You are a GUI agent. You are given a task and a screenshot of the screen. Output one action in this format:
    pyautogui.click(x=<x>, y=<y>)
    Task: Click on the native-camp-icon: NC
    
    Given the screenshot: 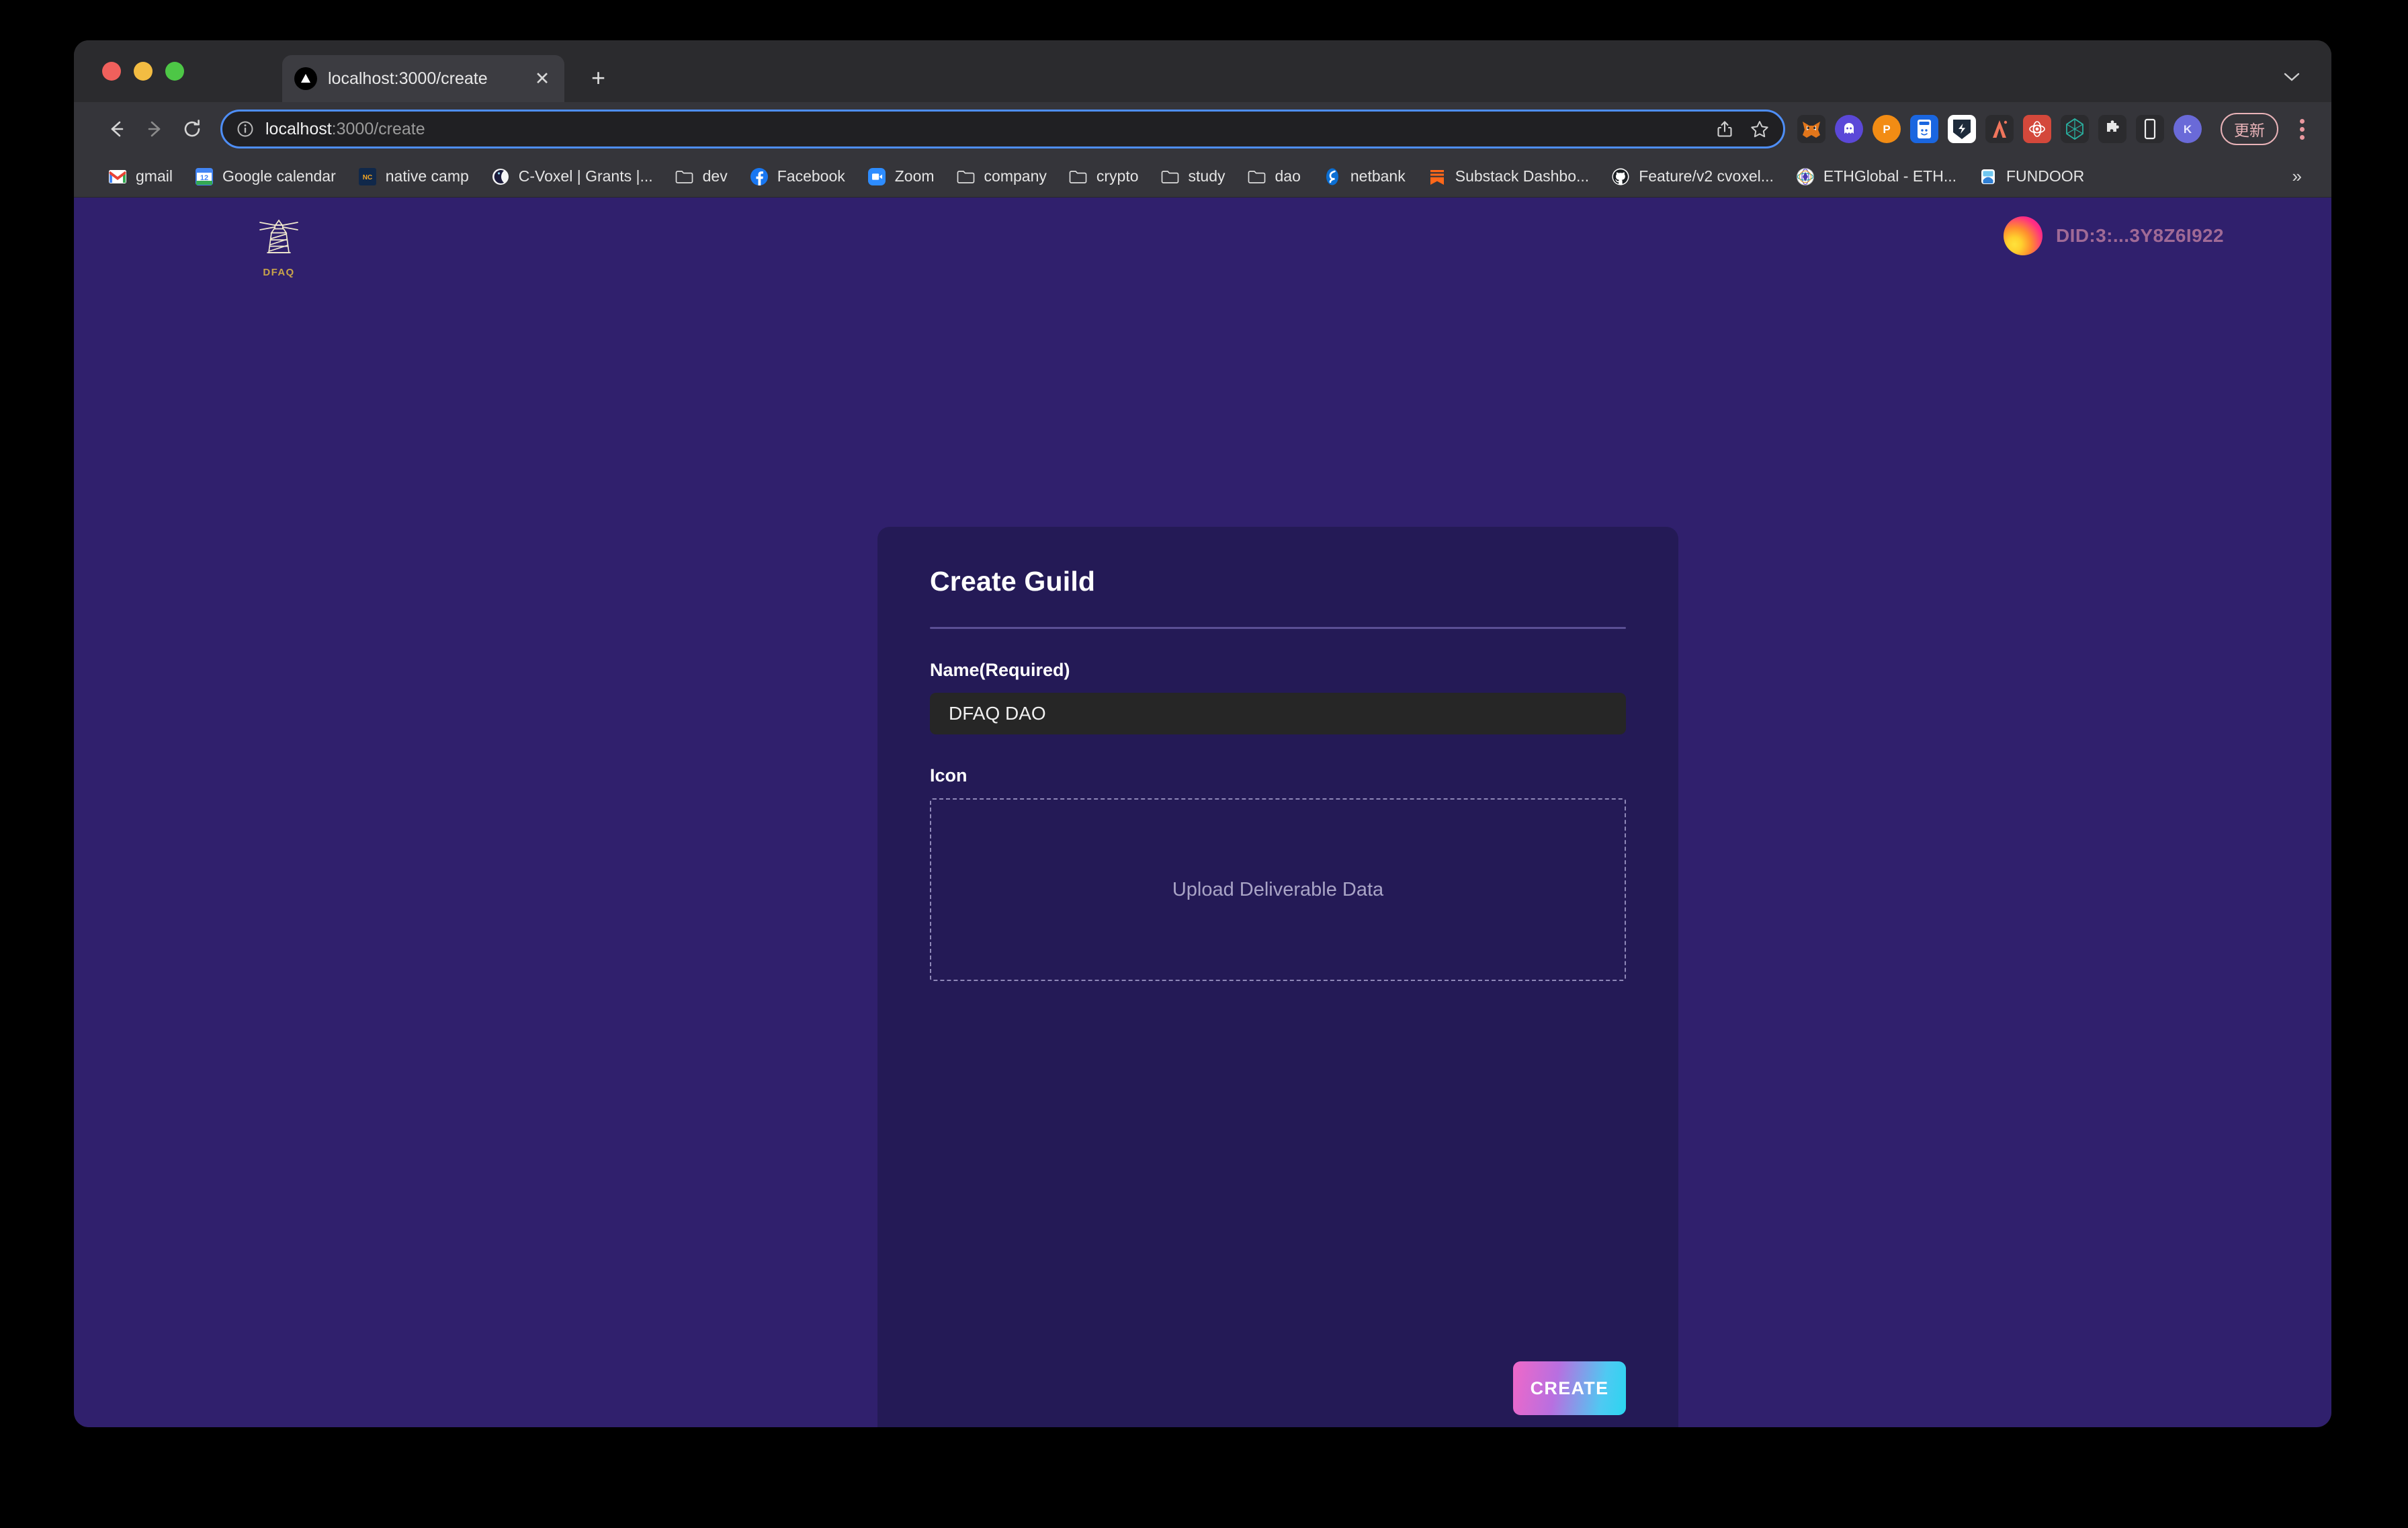 What is the action you would take?
    pyautogui.click(x=367, y=177)
    